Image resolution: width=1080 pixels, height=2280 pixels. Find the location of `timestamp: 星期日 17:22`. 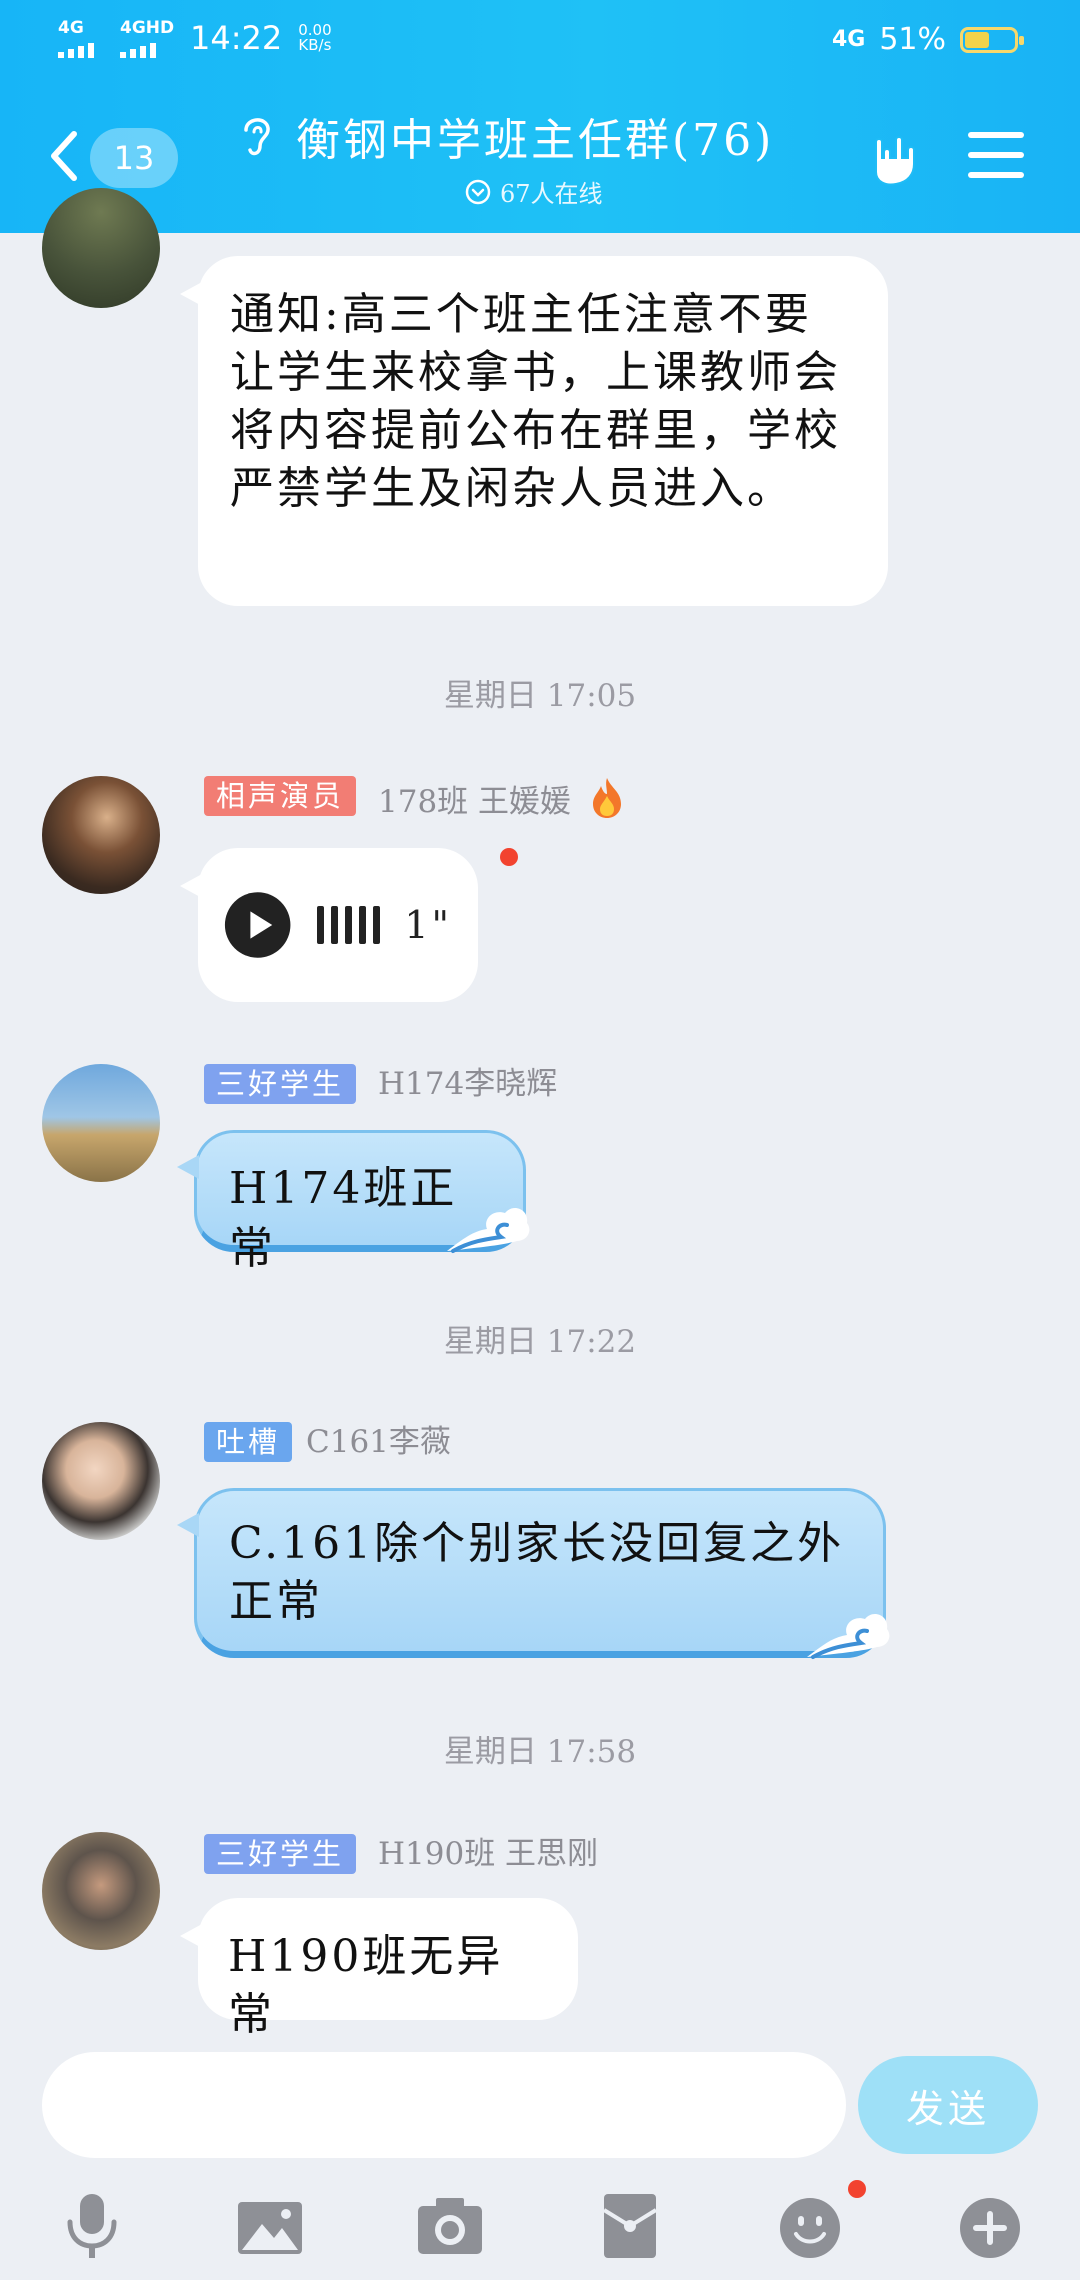

timestamp: 星期日 17:22 is located at coordinates (540, 1342).